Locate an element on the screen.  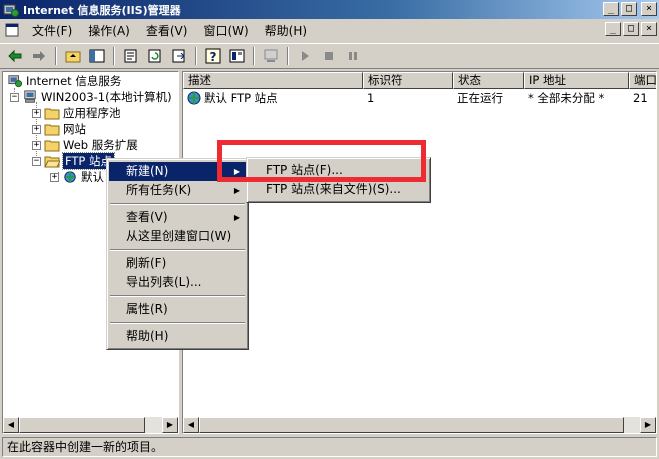
ctx-new-label: 新建(N) is located at coordinates (147, 171).